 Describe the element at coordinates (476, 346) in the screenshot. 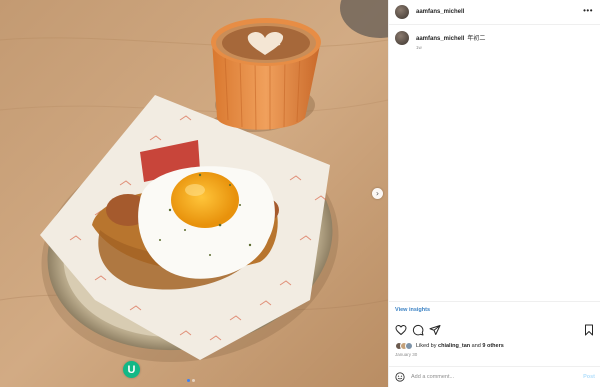

I see `liked-and: and` at that location.